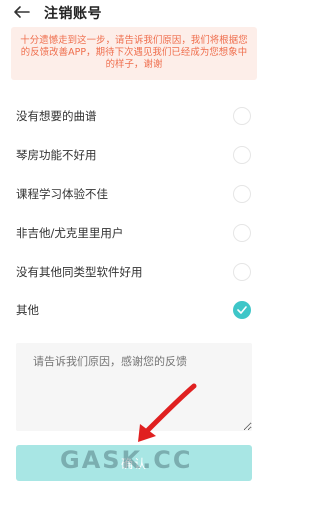 The image size is (320, 505). What do you see at coordinates (27, 310) in the screenshot?
I see `reason-label: 其他` at bounding box center [27, 310].